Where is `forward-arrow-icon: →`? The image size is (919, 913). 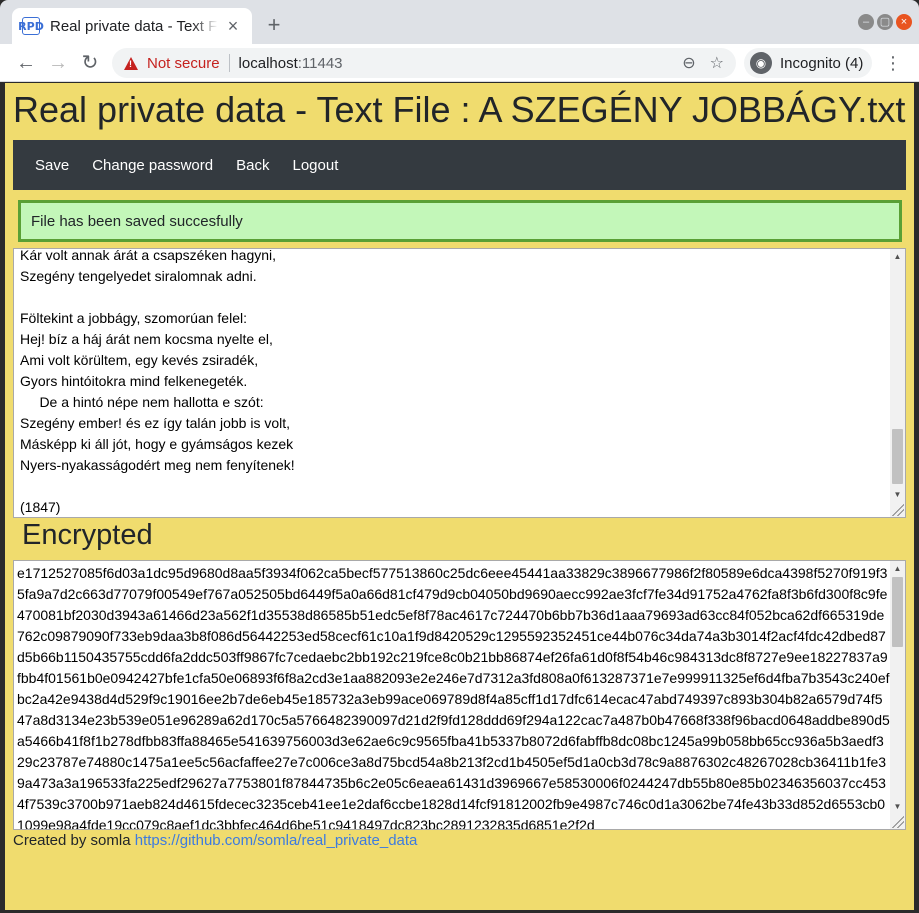 forward-arrow-icon: → is located at coordinates (58, 63).